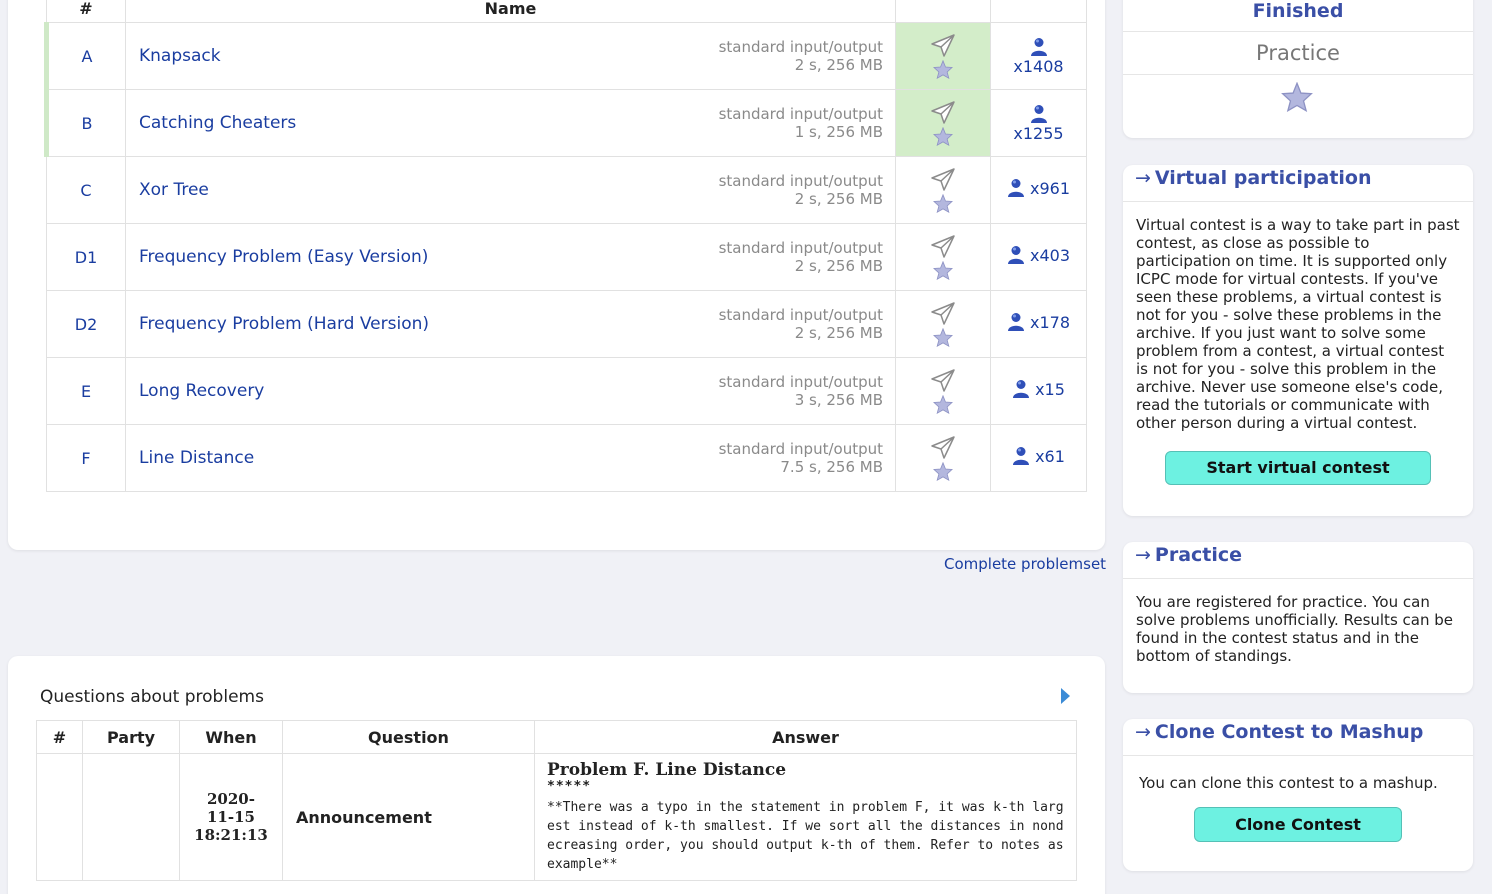  Describe the element at coordinates (85, 458) in the screenshot. I see `problem-index-link: F` at that location.